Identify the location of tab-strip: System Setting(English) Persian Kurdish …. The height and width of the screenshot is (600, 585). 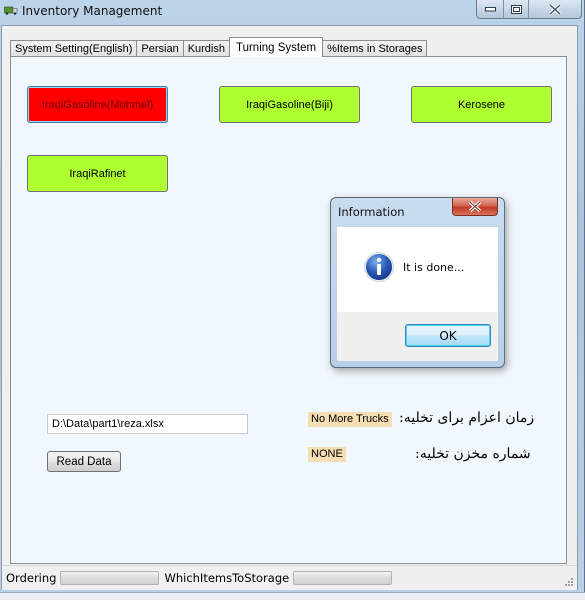
(219, 47).